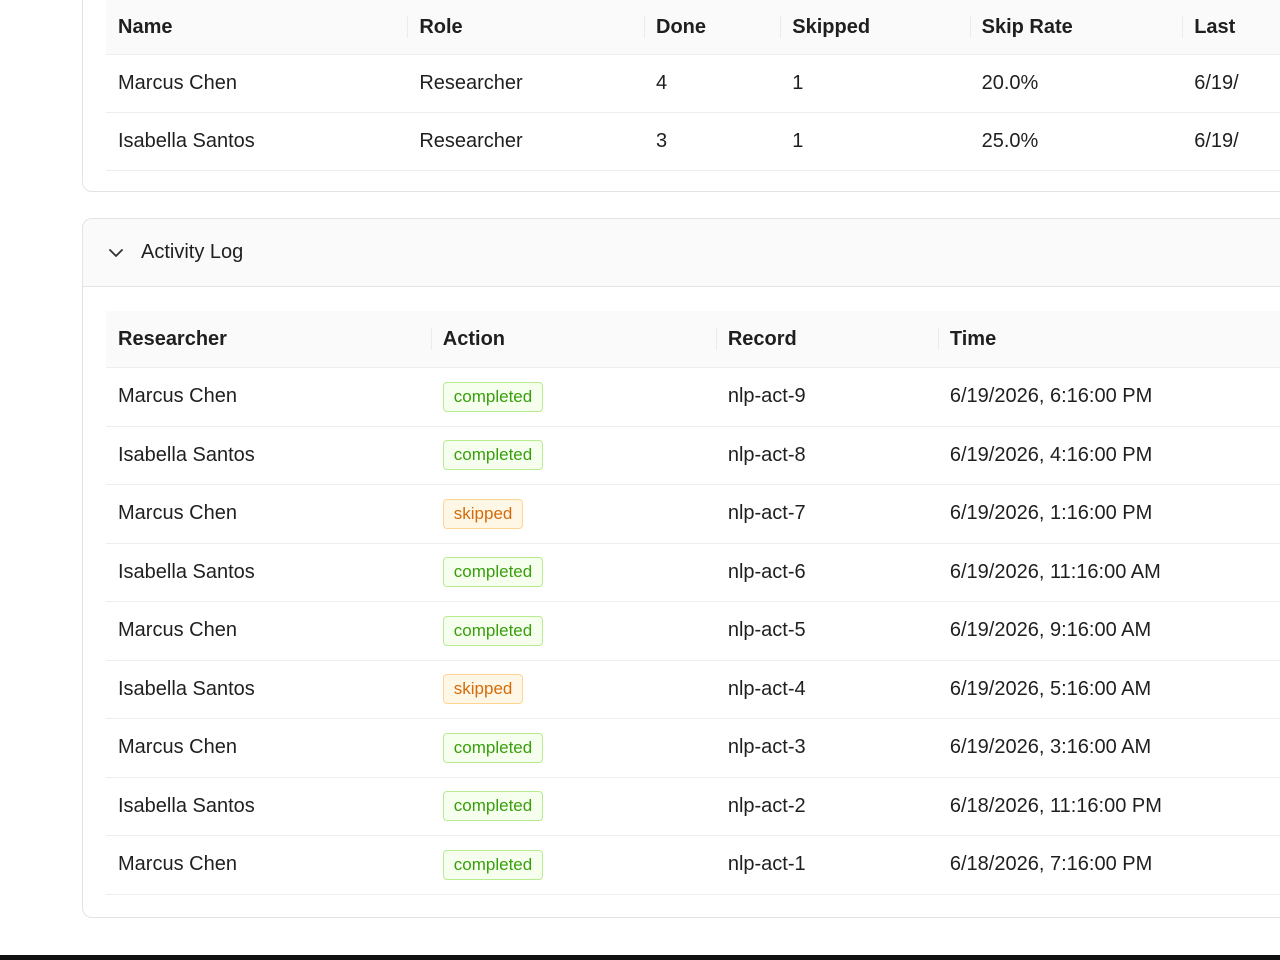 This screenshot has height=960, width=1280. What do you see at coordinates (192, 252) in the screenshot?
I see `activity-log-title: Activity Log` at bounding box center [192, 252].